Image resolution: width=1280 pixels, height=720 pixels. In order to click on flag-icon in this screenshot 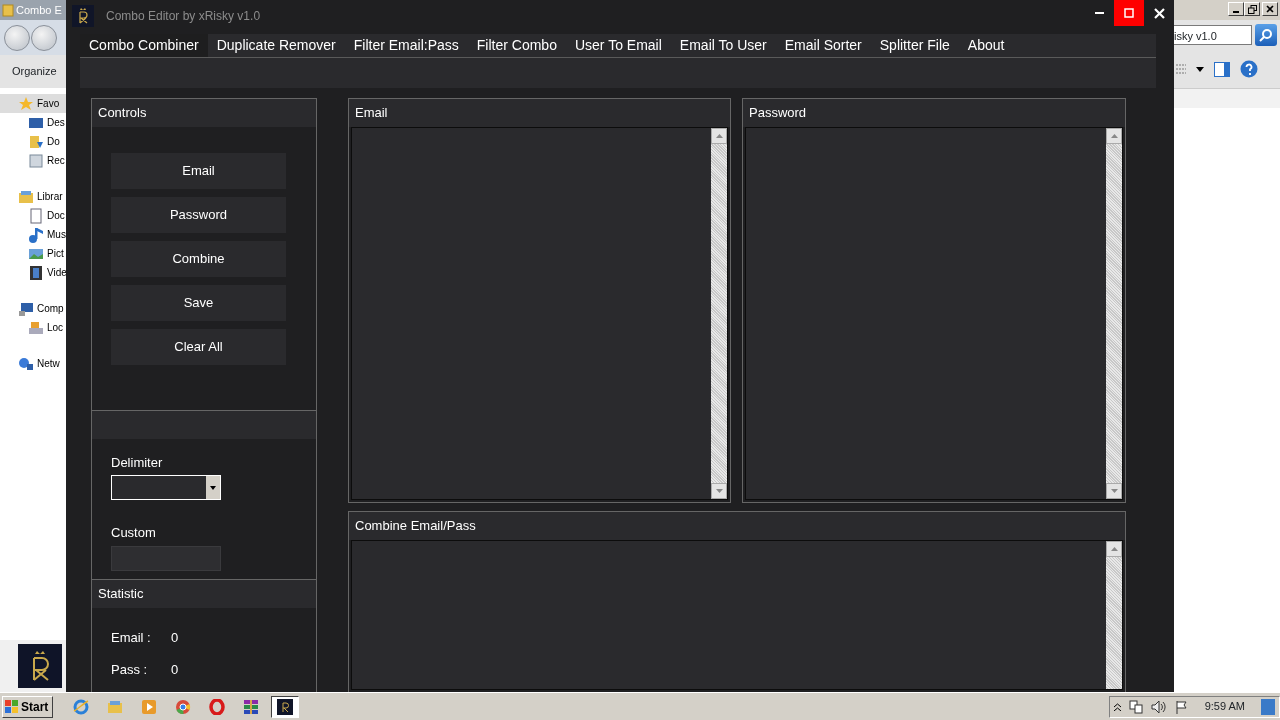, I will do `click(1181, 706)`.